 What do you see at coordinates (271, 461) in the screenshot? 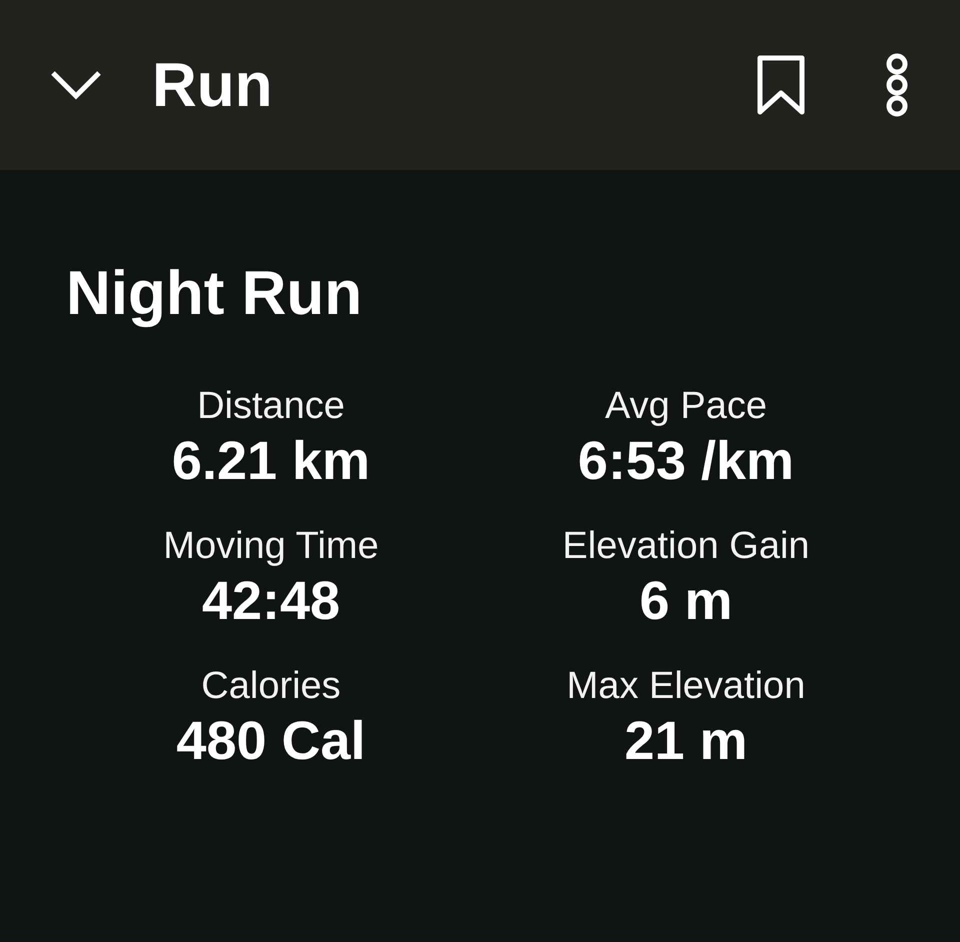
I see `stat-value: 6.21 km` at bounding box center [271, 461].